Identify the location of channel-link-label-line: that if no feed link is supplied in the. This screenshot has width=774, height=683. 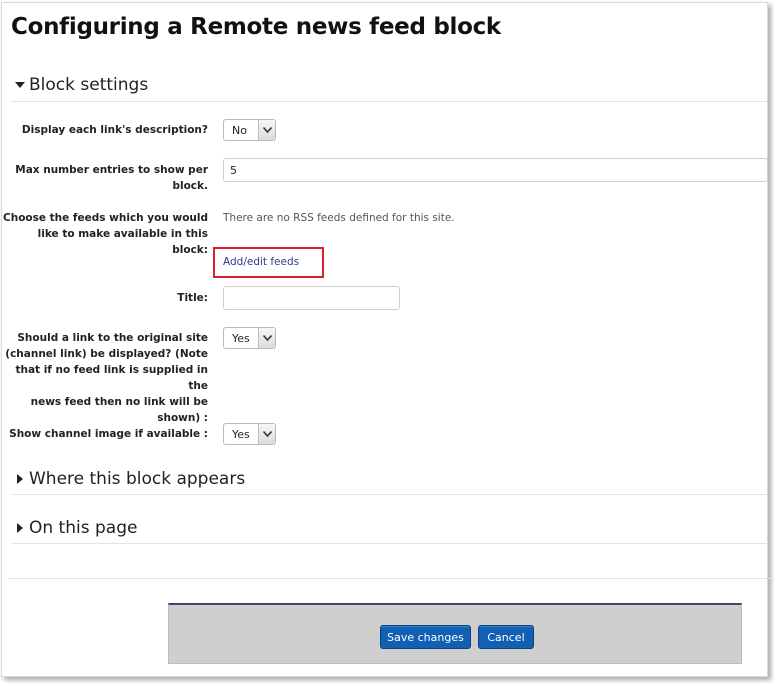
(111, 378).